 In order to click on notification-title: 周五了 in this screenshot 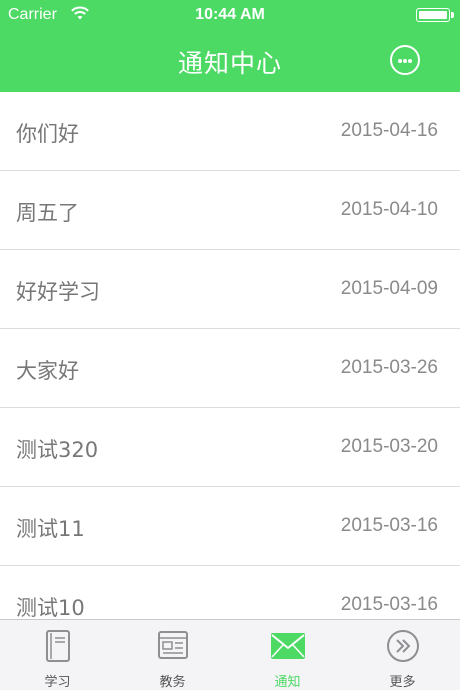, I will do `click(47, 213)`.